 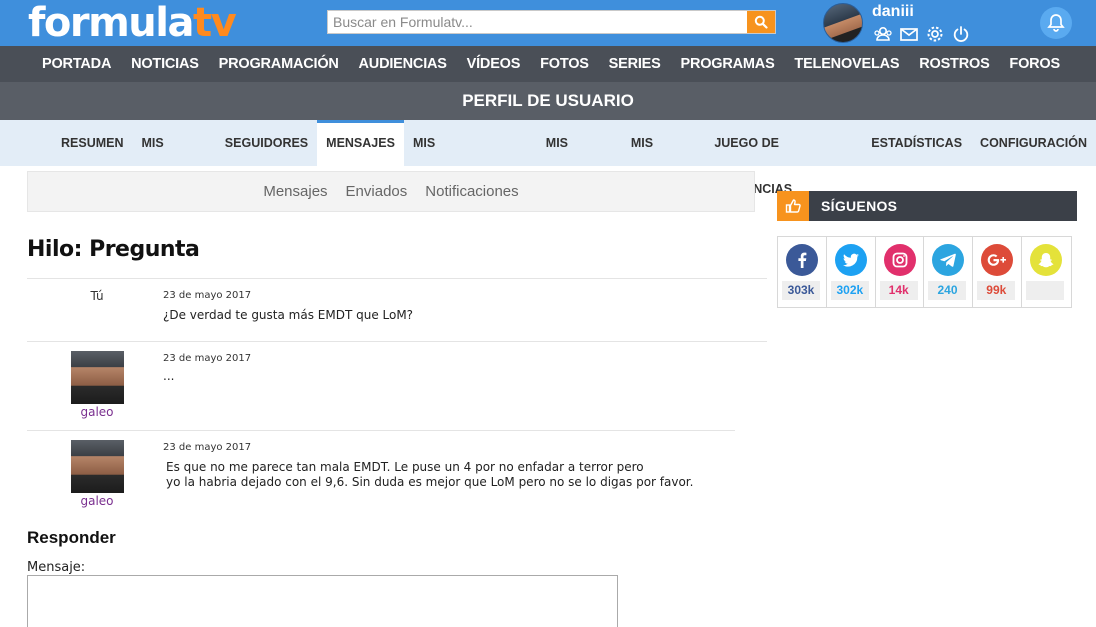 I want to click on twitter-count: 302k, so click(x=849, y=290).